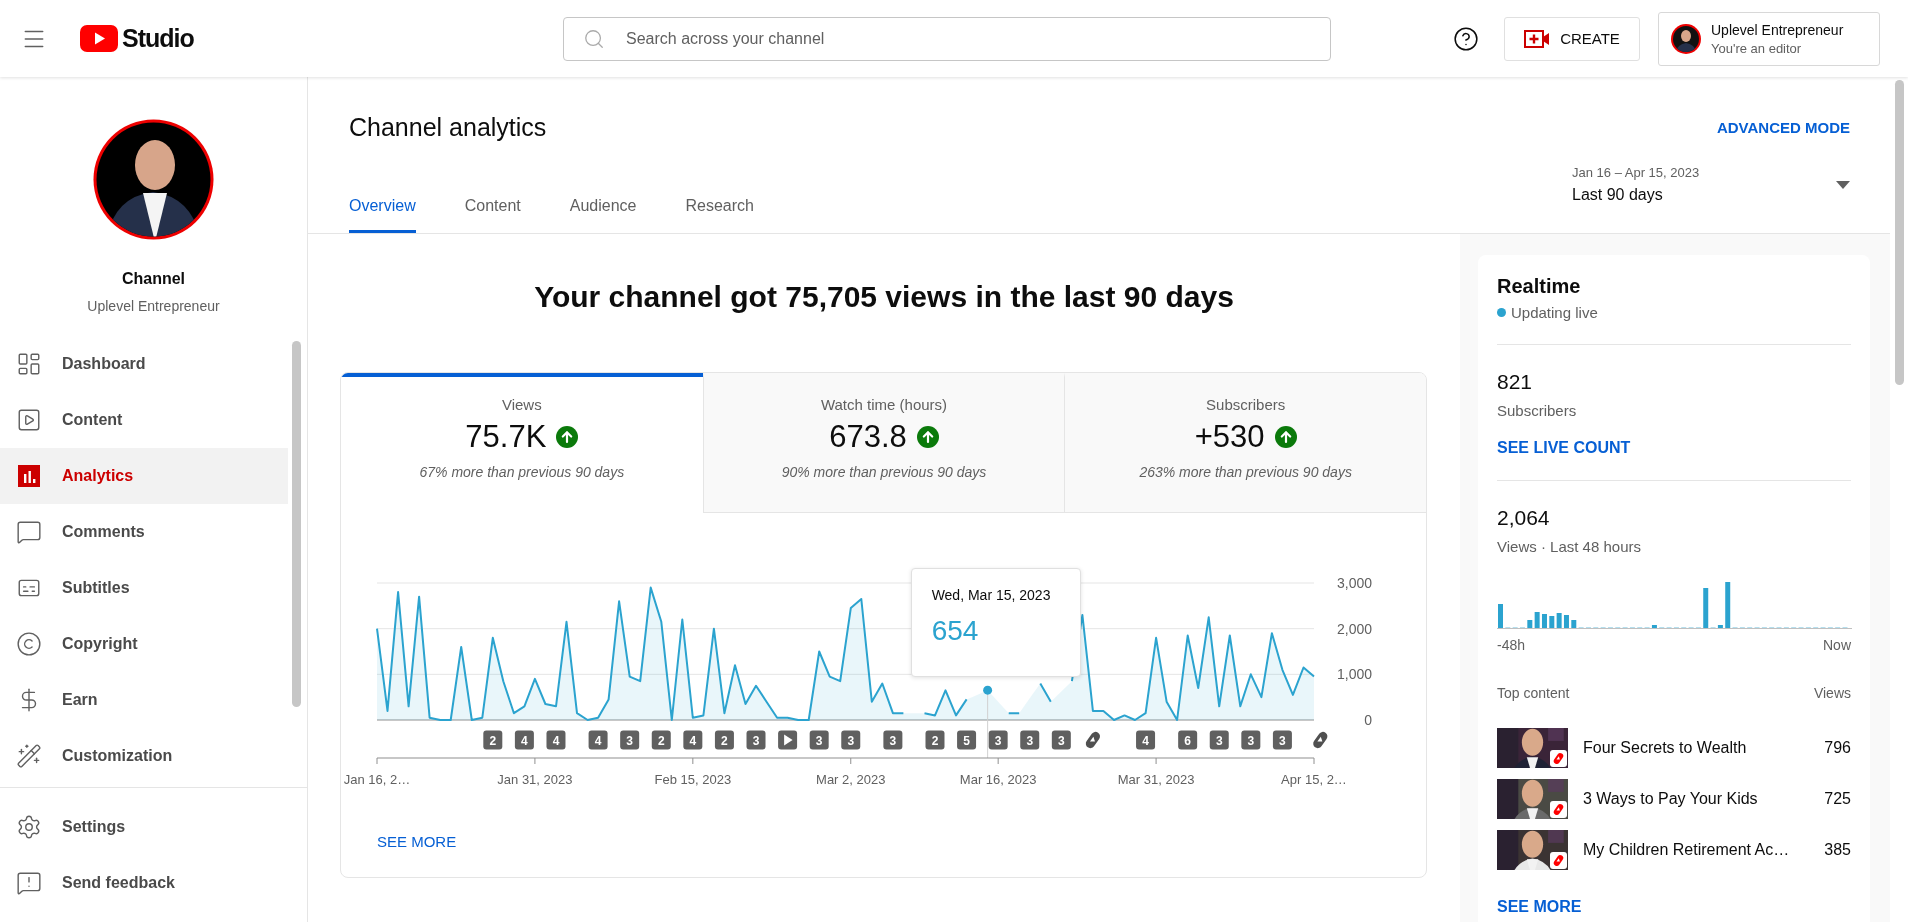 The height and width of the screenshot is (922, 1908). Describe the element at coordinates (883, 443) in the screenshot. I see `metric-tab: Watch time (hours) 673.8 90% more than previous 90 days` at that location.